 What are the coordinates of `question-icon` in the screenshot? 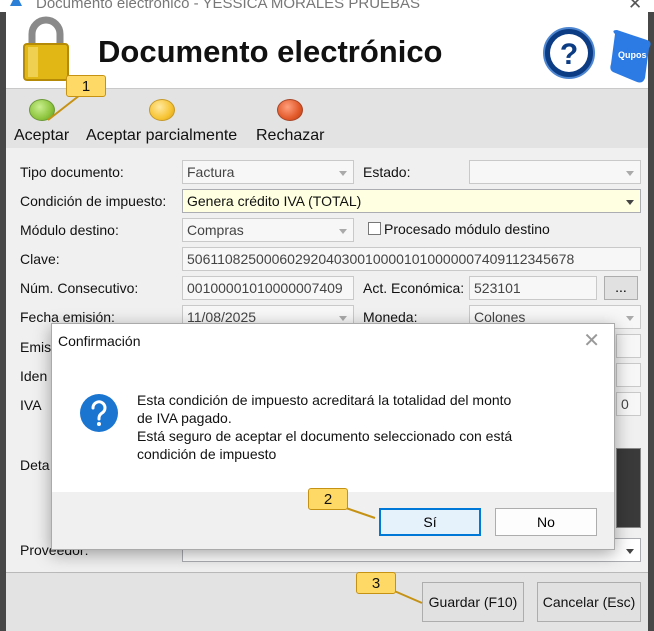 It's located at (99, 413).